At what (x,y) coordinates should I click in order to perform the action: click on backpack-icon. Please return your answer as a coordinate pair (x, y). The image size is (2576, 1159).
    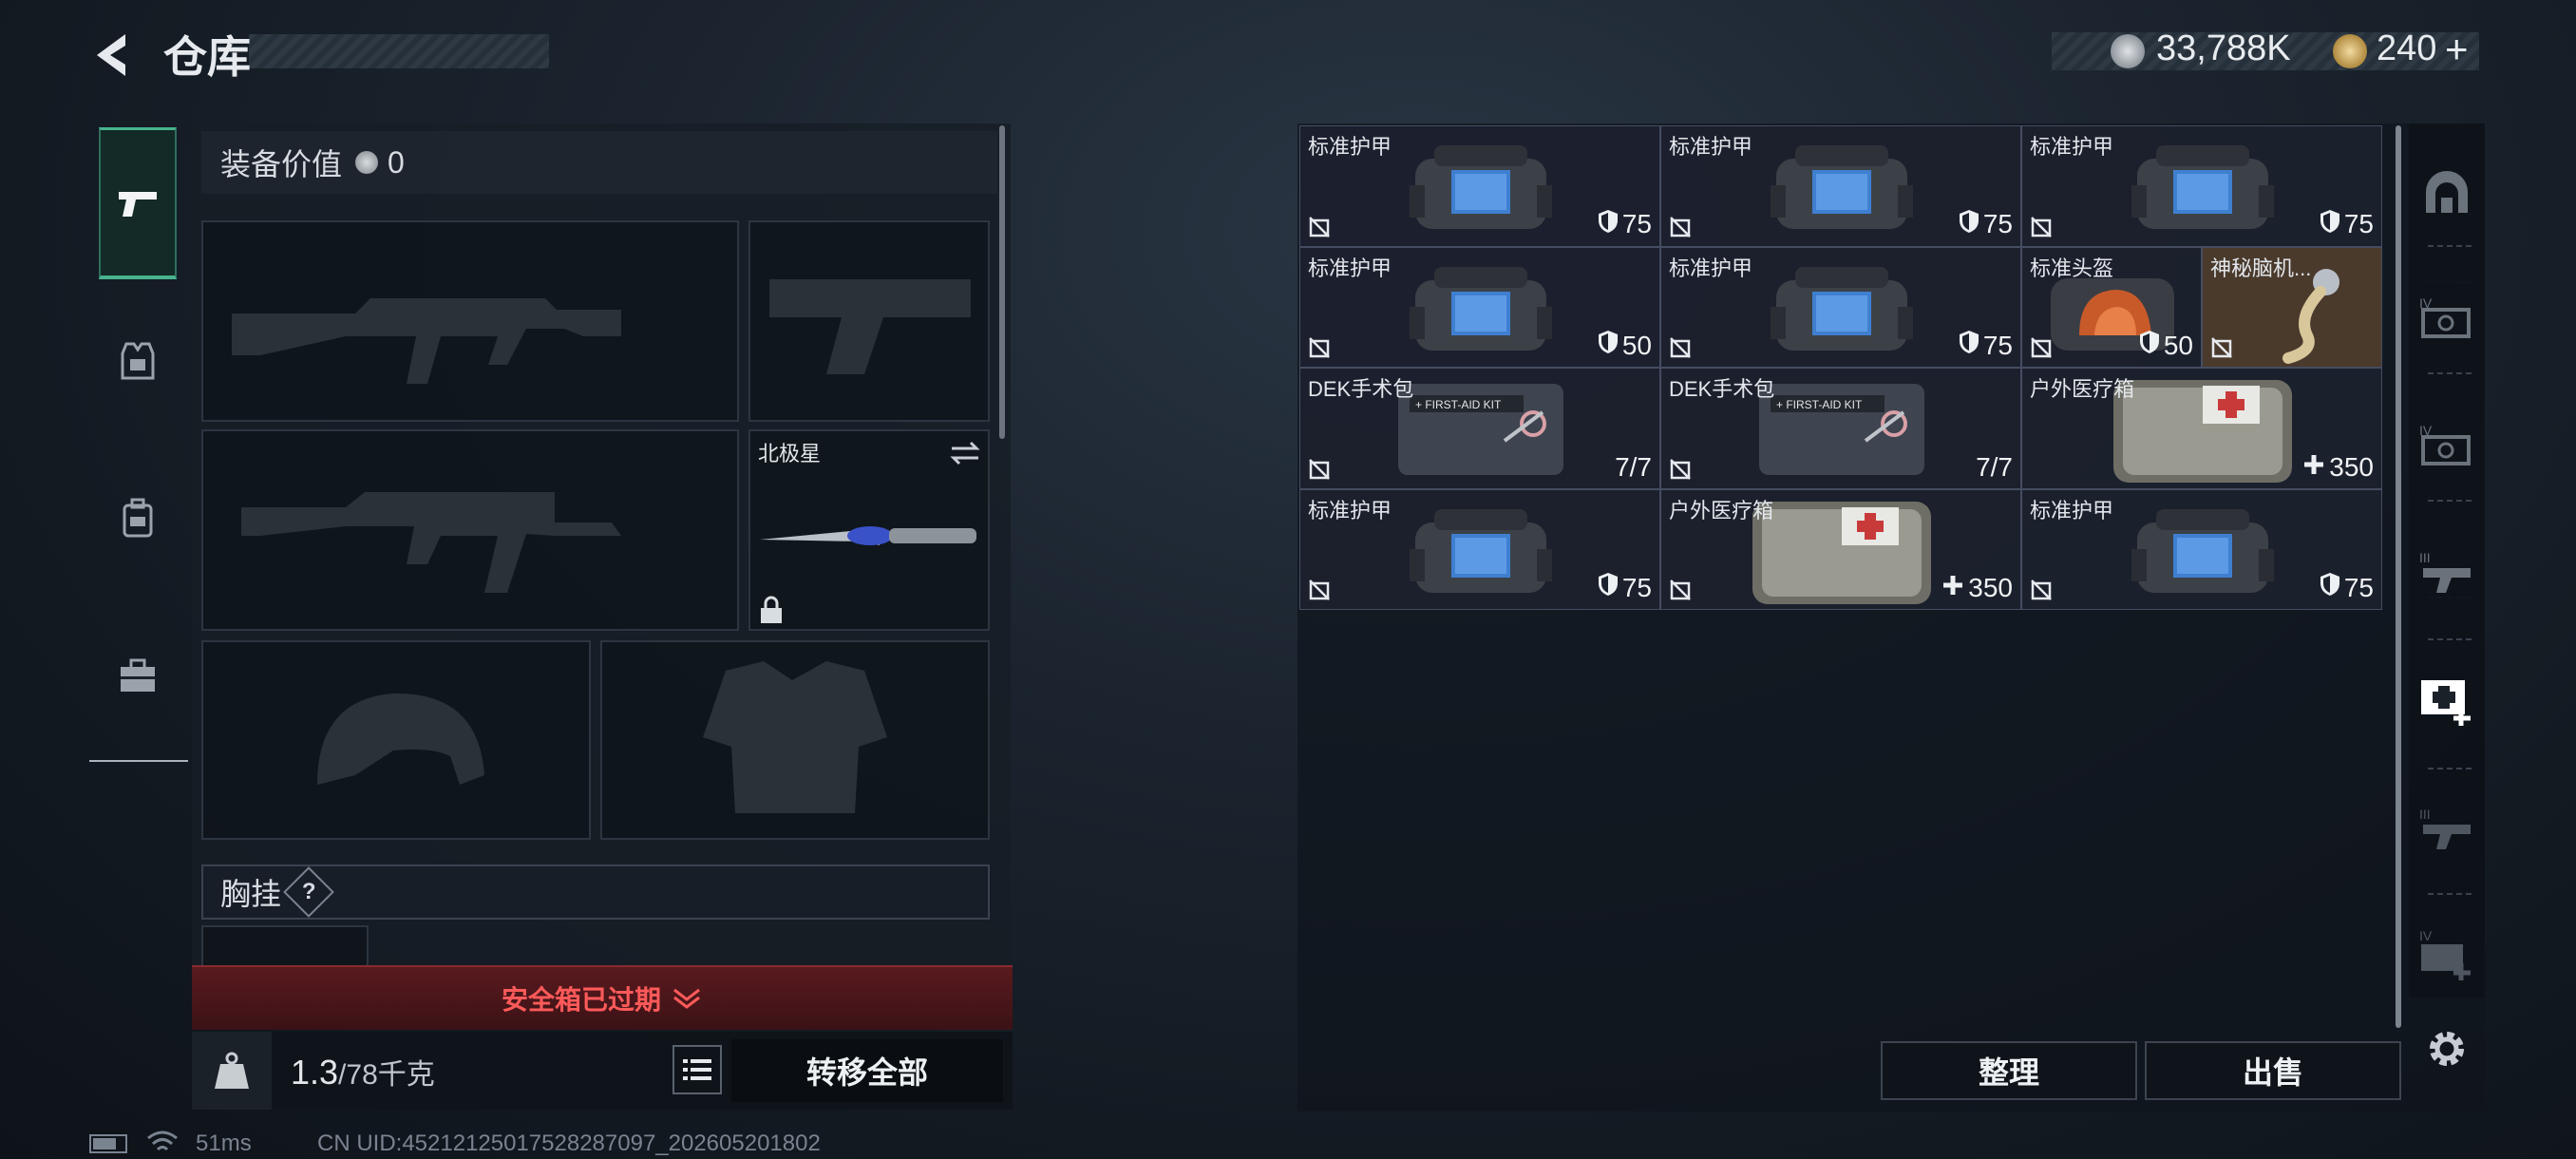
    Looking at the image, I should click on (138, 518).